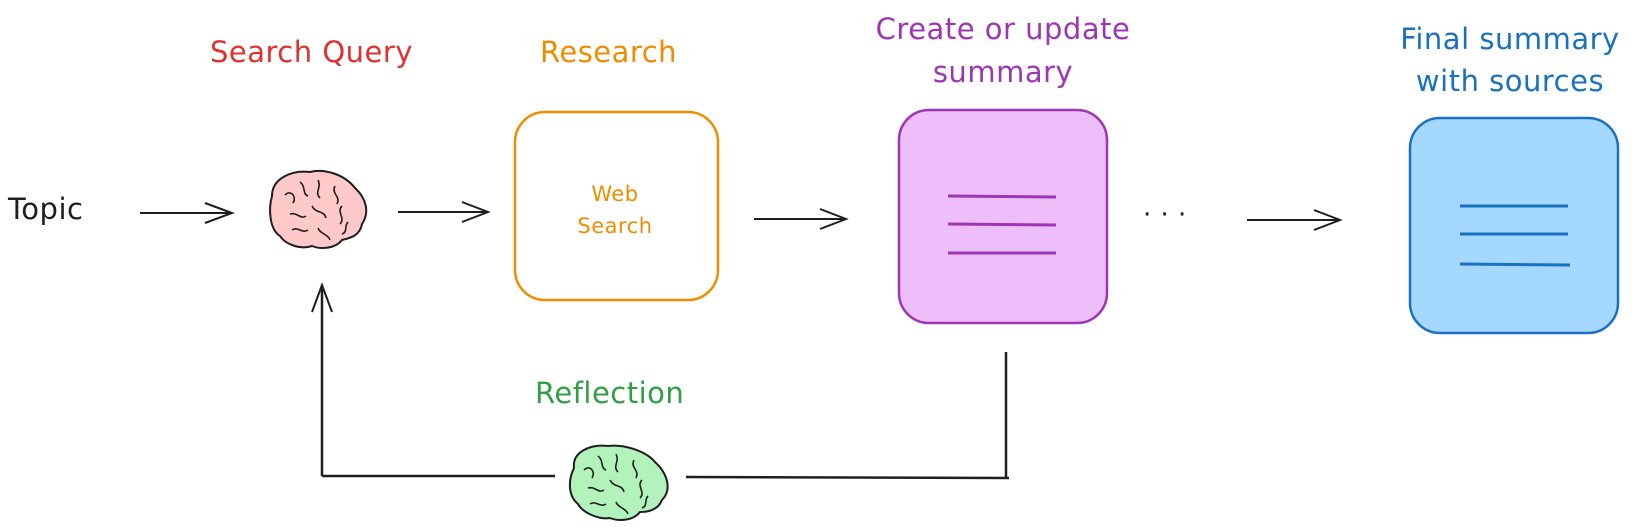 This screenshot has height=527, width=1635. I want to click on summary-label: Create or update summary, so click(1003, 51).